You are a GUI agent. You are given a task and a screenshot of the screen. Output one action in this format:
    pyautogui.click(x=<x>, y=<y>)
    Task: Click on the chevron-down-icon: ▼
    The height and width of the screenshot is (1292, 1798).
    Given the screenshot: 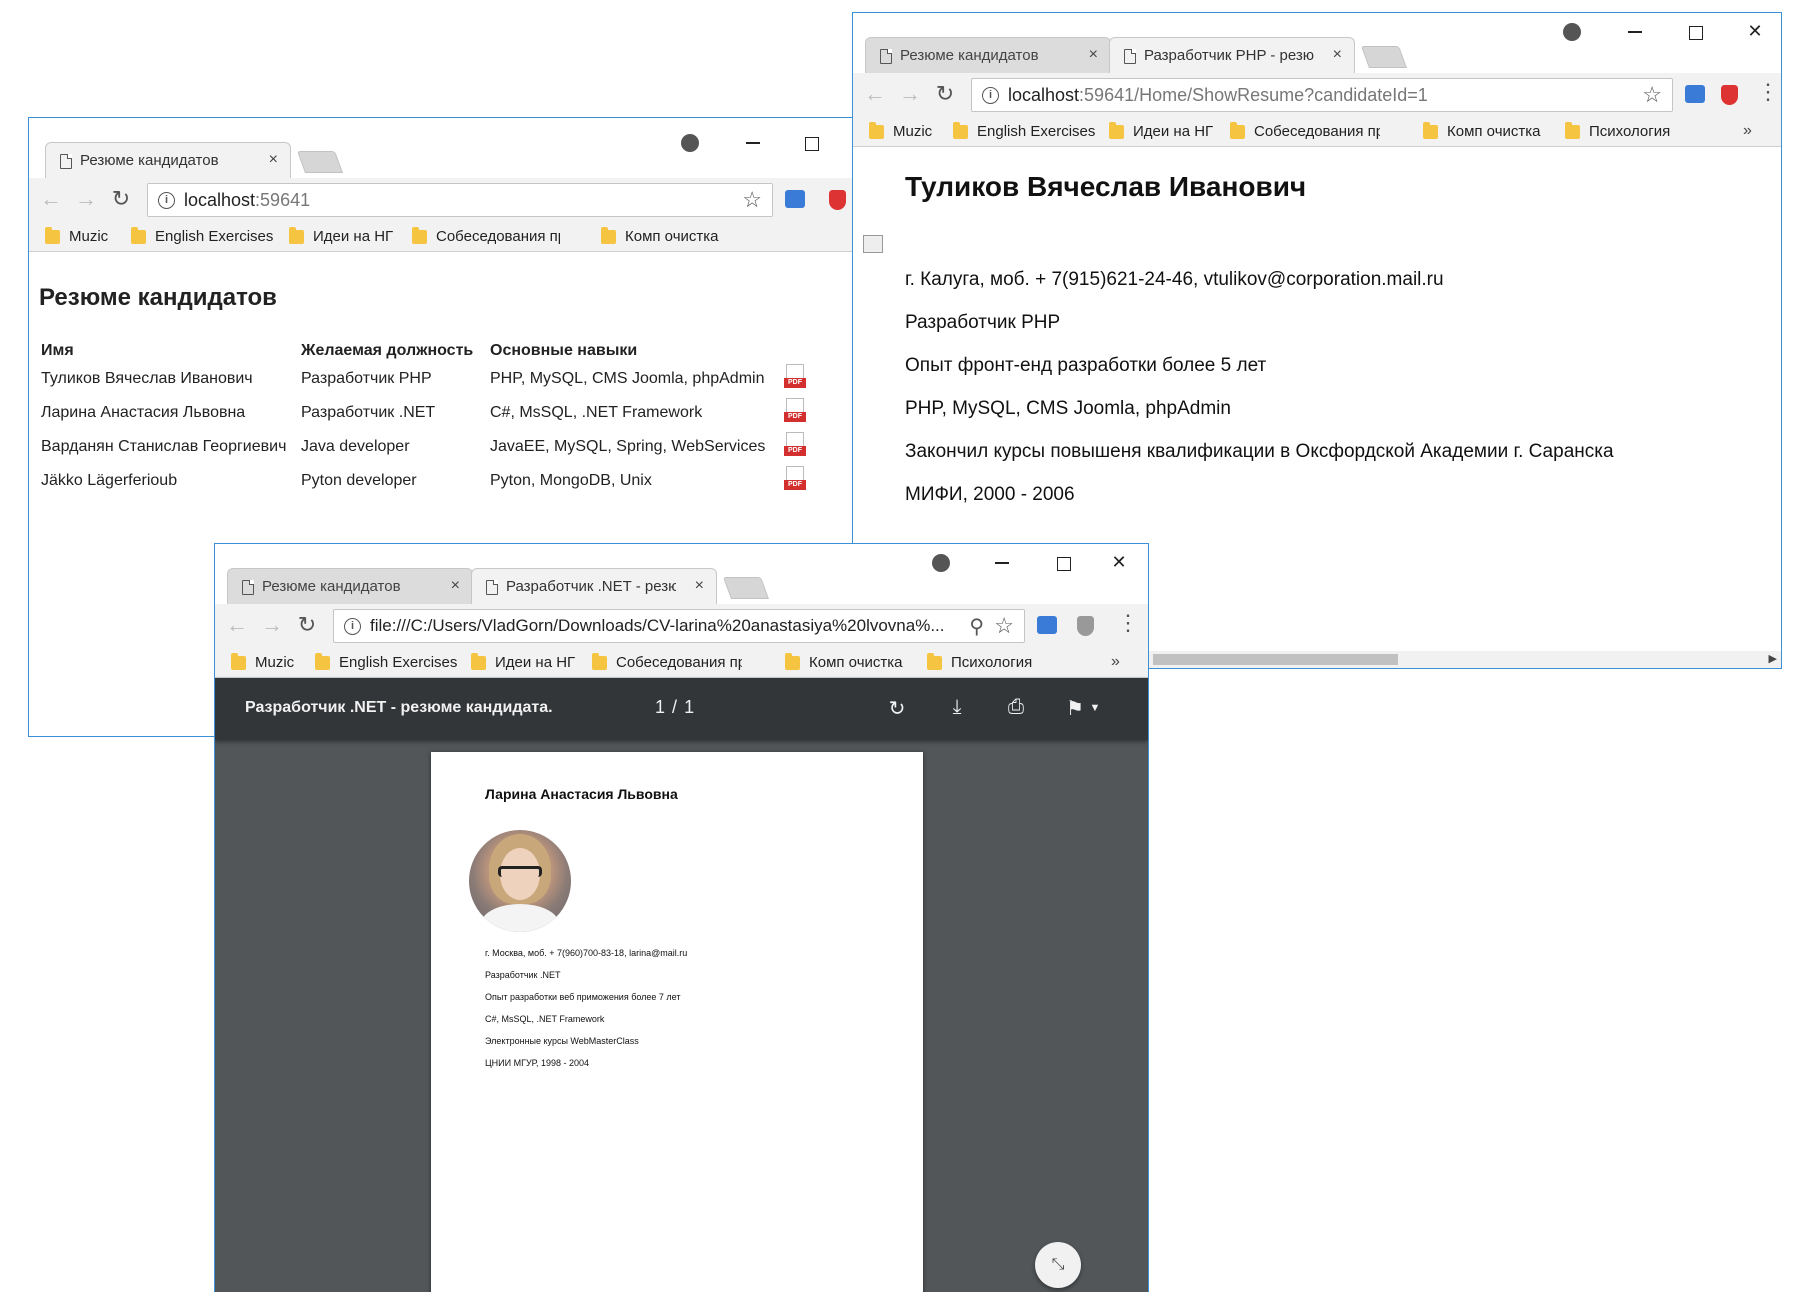 What is the action you would take?
    pyautogui.click(x=1095, y=708)
    